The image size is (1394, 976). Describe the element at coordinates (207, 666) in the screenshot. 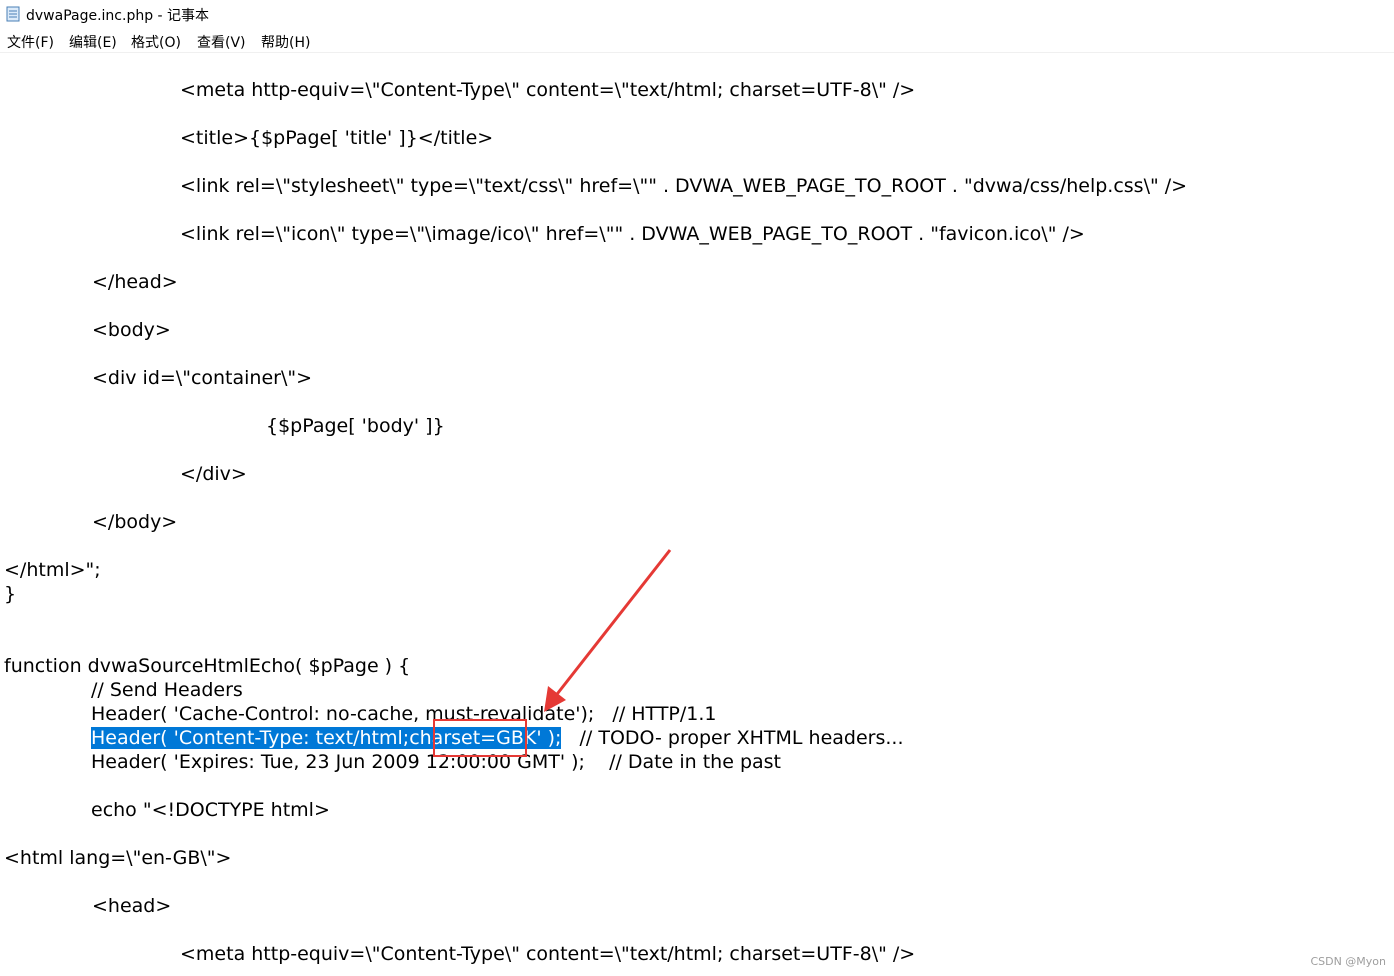

I see `code-line: function dvwaSourceHtmlEcho( $pPage ) {` at that location.